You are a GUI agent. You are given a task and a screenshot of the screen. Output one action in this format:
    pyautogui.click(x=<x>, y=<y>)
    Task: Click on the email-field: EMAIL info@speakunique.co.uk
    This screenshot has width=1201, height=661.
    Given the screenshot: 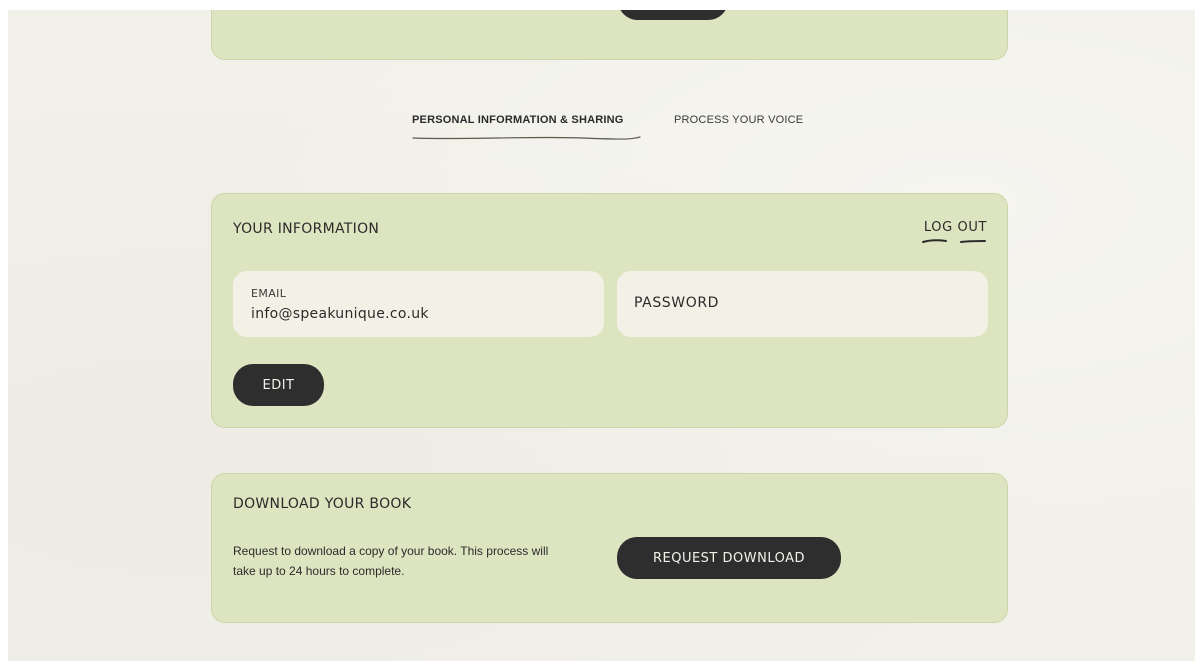 What is the action you would take?
    pyautogui.click(x=418, y=304)
    